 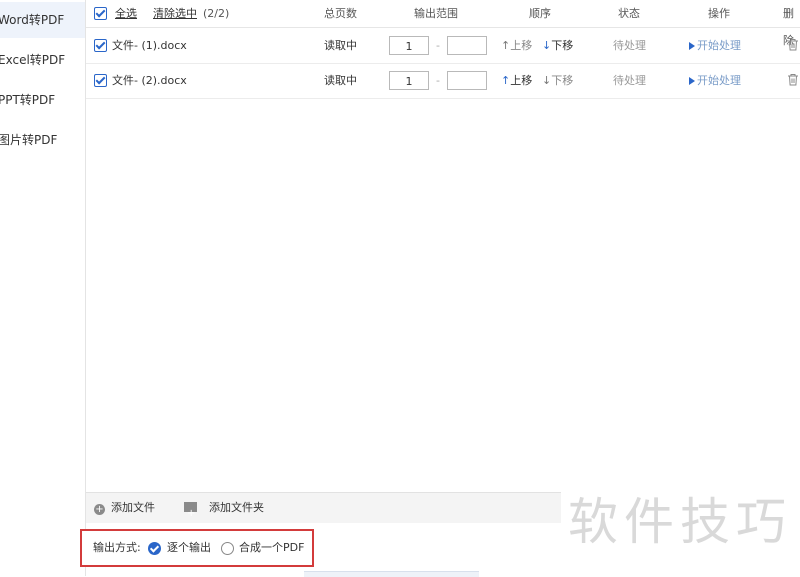 What do you see at coordinates (32, 20) in the screenshot?
I see `sidebar-item-label: Word转PDF` at bounding box center [32, 20].